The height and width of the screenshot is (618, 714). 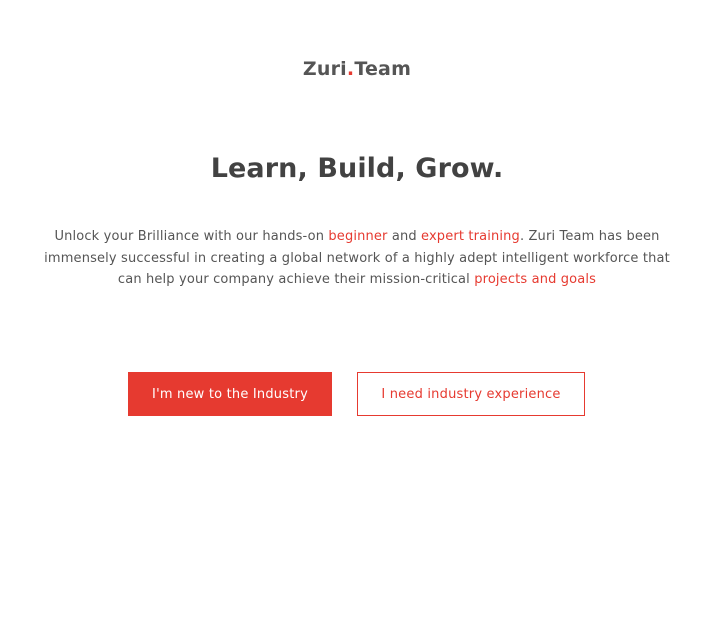 I want to click on need-experience-label: I need industry experience, so click(x=471, y=394).